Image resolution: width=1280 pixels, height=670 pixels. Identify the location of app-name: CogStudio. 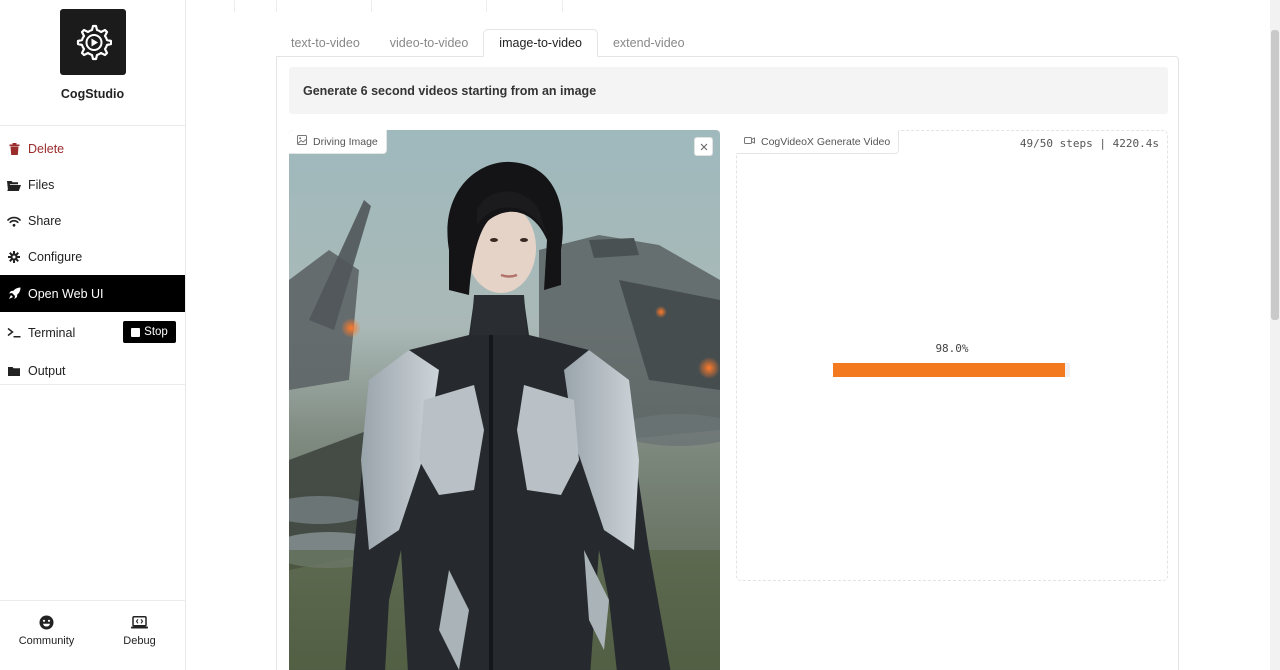
(92, 94).